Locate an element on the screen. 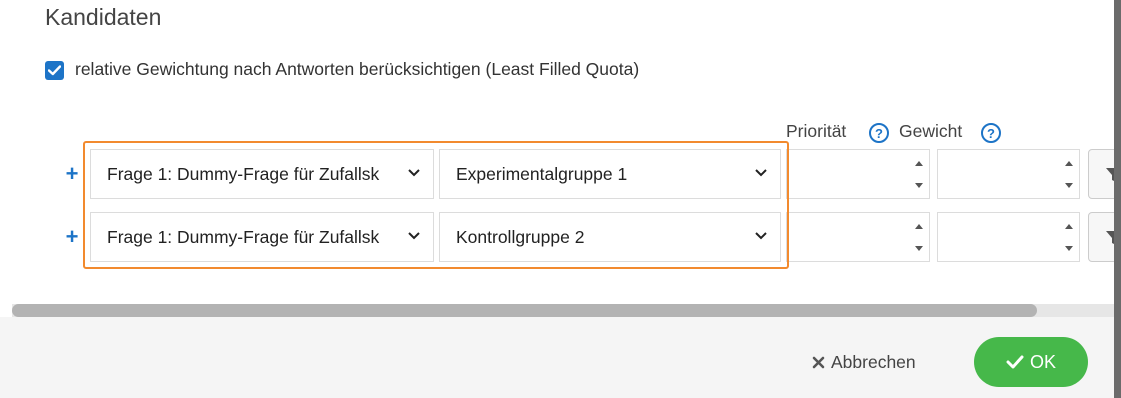 Image resolution: width=1121 pixels, height=398 pixels. close-icon is located at coordinates (818, 362).